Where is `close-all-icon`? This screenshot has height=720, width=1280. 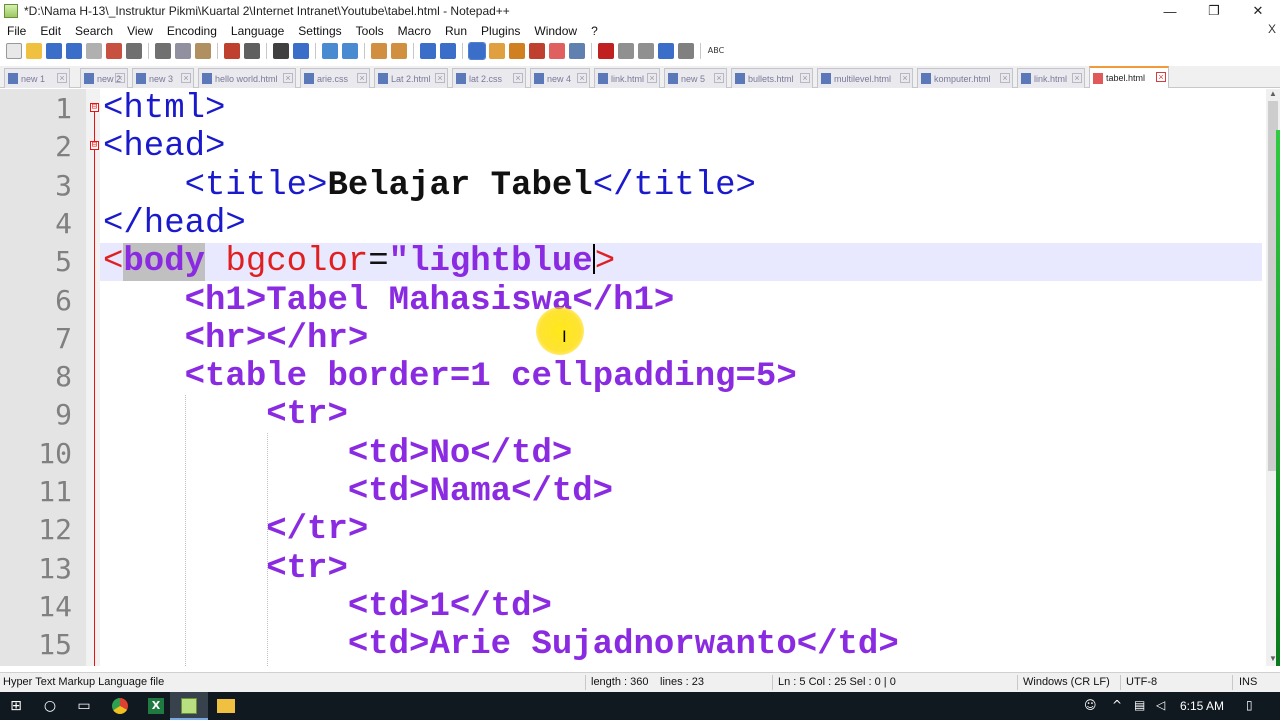 close-all-icon is located at coordinates (114, 51).